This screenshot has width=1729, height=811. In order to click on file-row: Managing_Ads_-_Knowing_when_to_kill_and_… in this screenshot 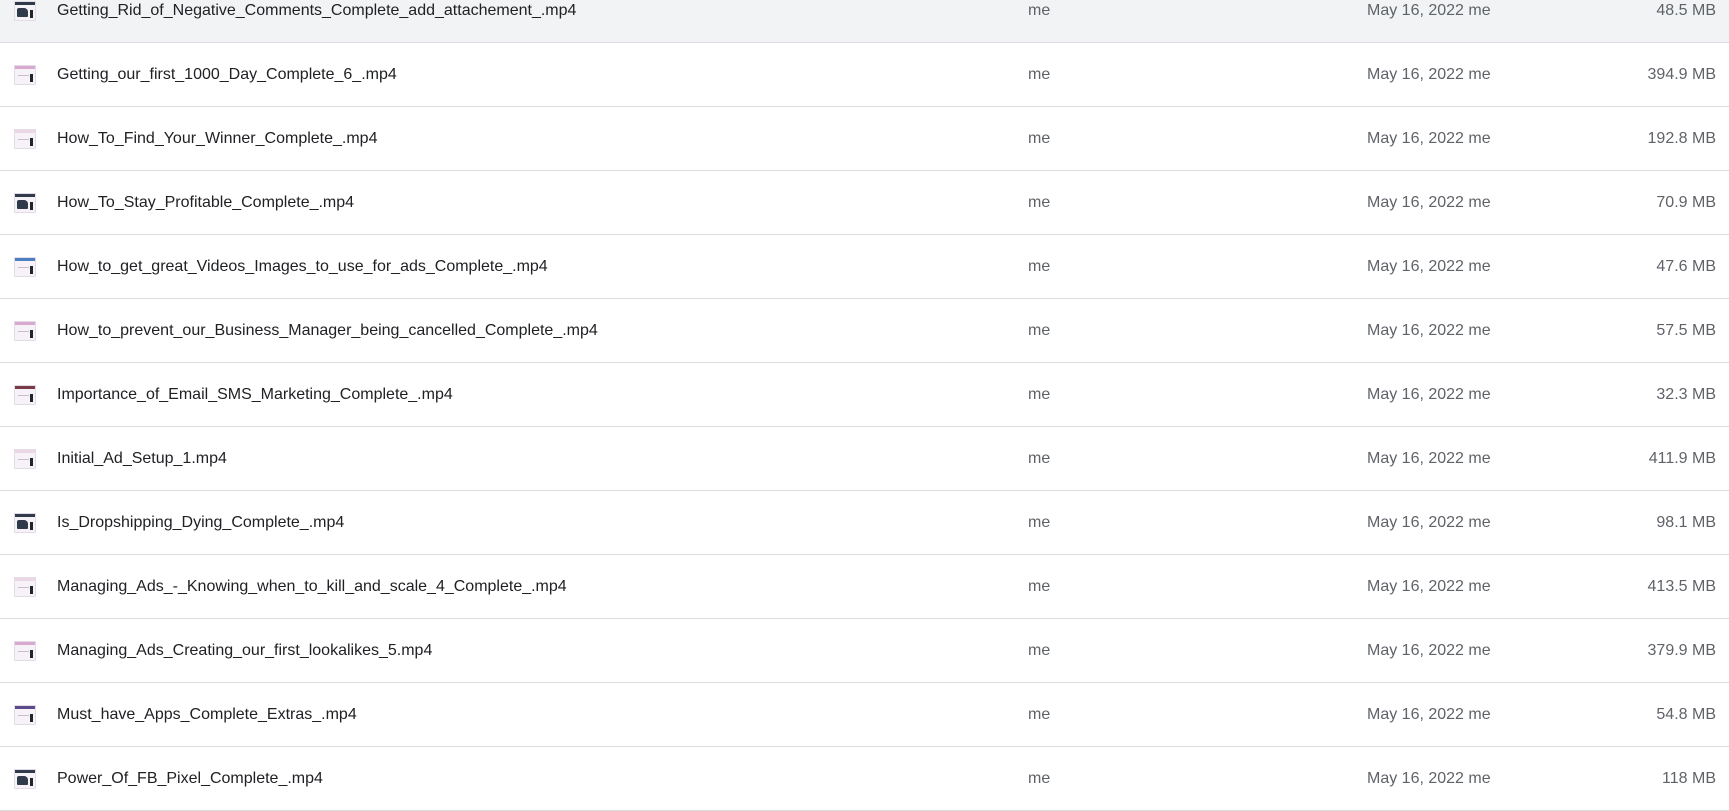, I will do `click(864, 587)`.